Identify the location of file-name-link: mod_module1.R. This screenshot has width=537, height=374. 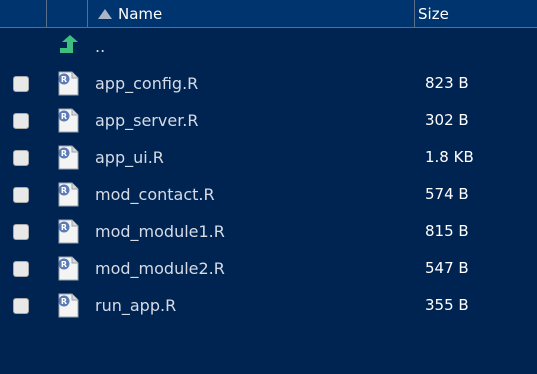
(160, 231).